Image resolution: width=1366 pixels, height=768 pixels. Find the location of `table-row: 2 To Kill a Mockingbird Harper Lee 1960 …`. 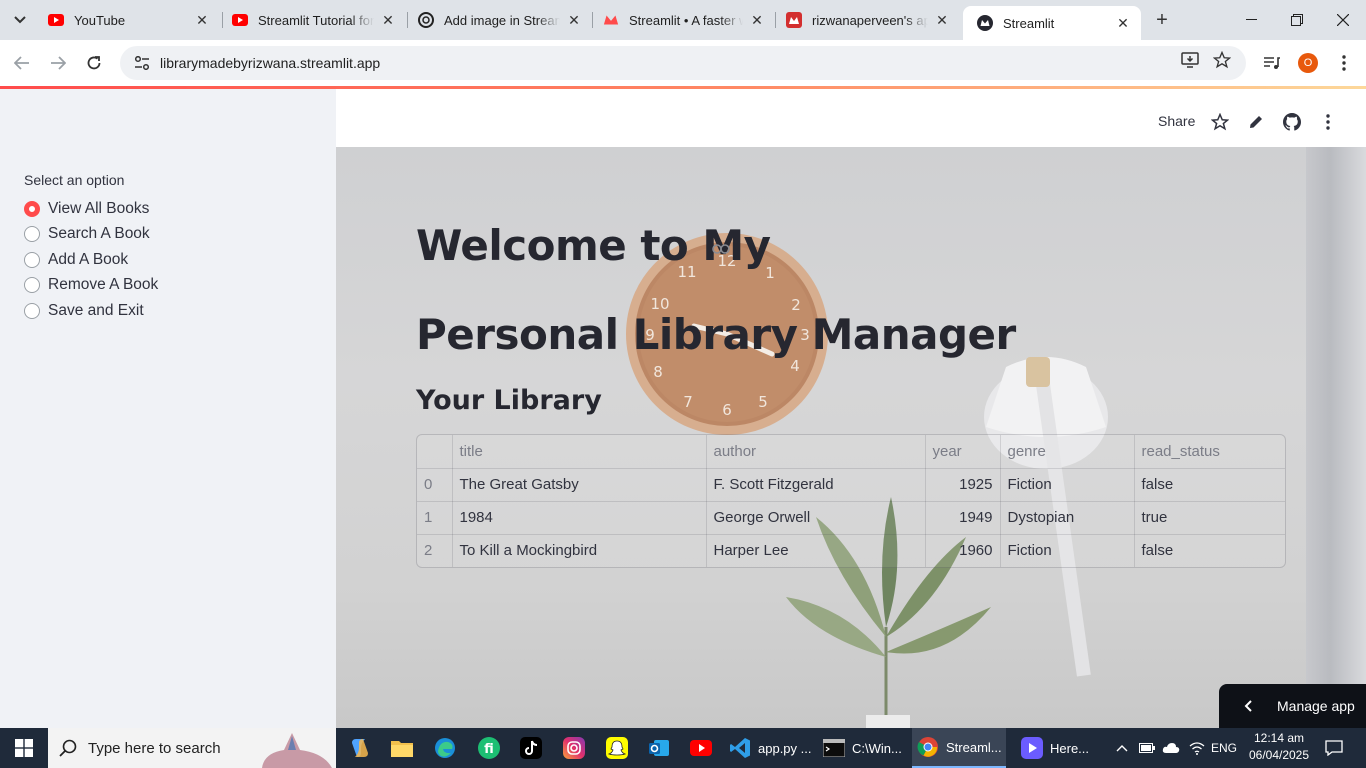

table-row: 2 To Kill a Mockingbird Harper Lee 1960 … is located at coordinates (851, 550).